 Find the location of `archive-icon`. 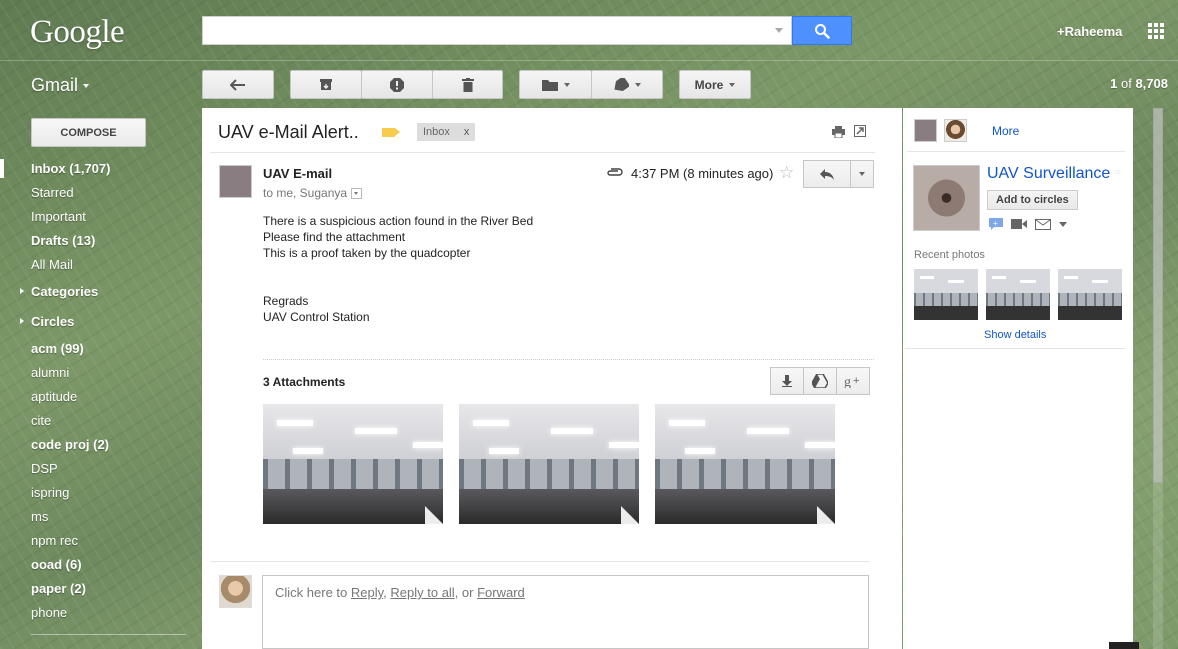

archive-icon is located at coordinates (326, 84).